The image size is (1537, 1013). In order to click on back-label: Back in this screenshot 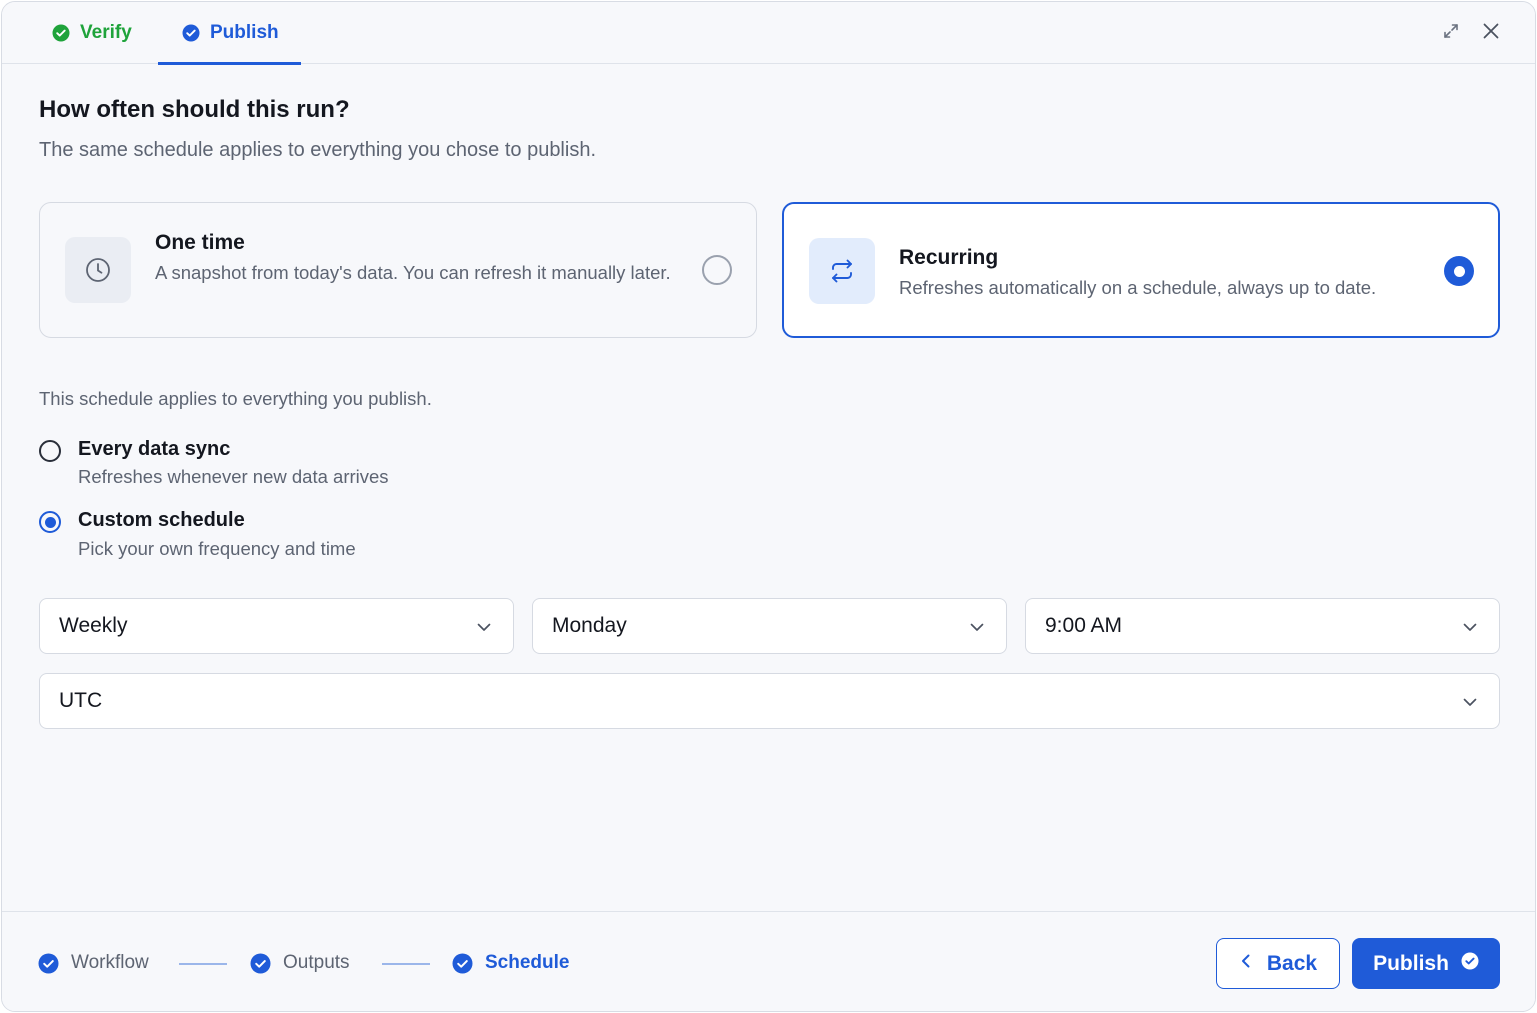, I will do `click(1292, 963)`.